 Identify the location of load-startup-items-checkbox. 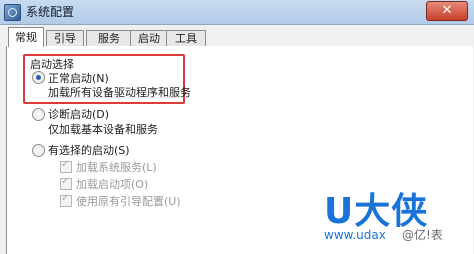
(66, 183).